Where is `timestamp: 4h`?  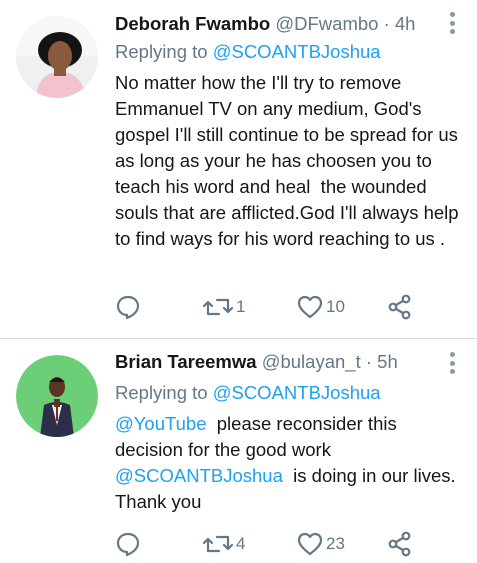
timestamp: 4h is located at coordinates (405, 23).